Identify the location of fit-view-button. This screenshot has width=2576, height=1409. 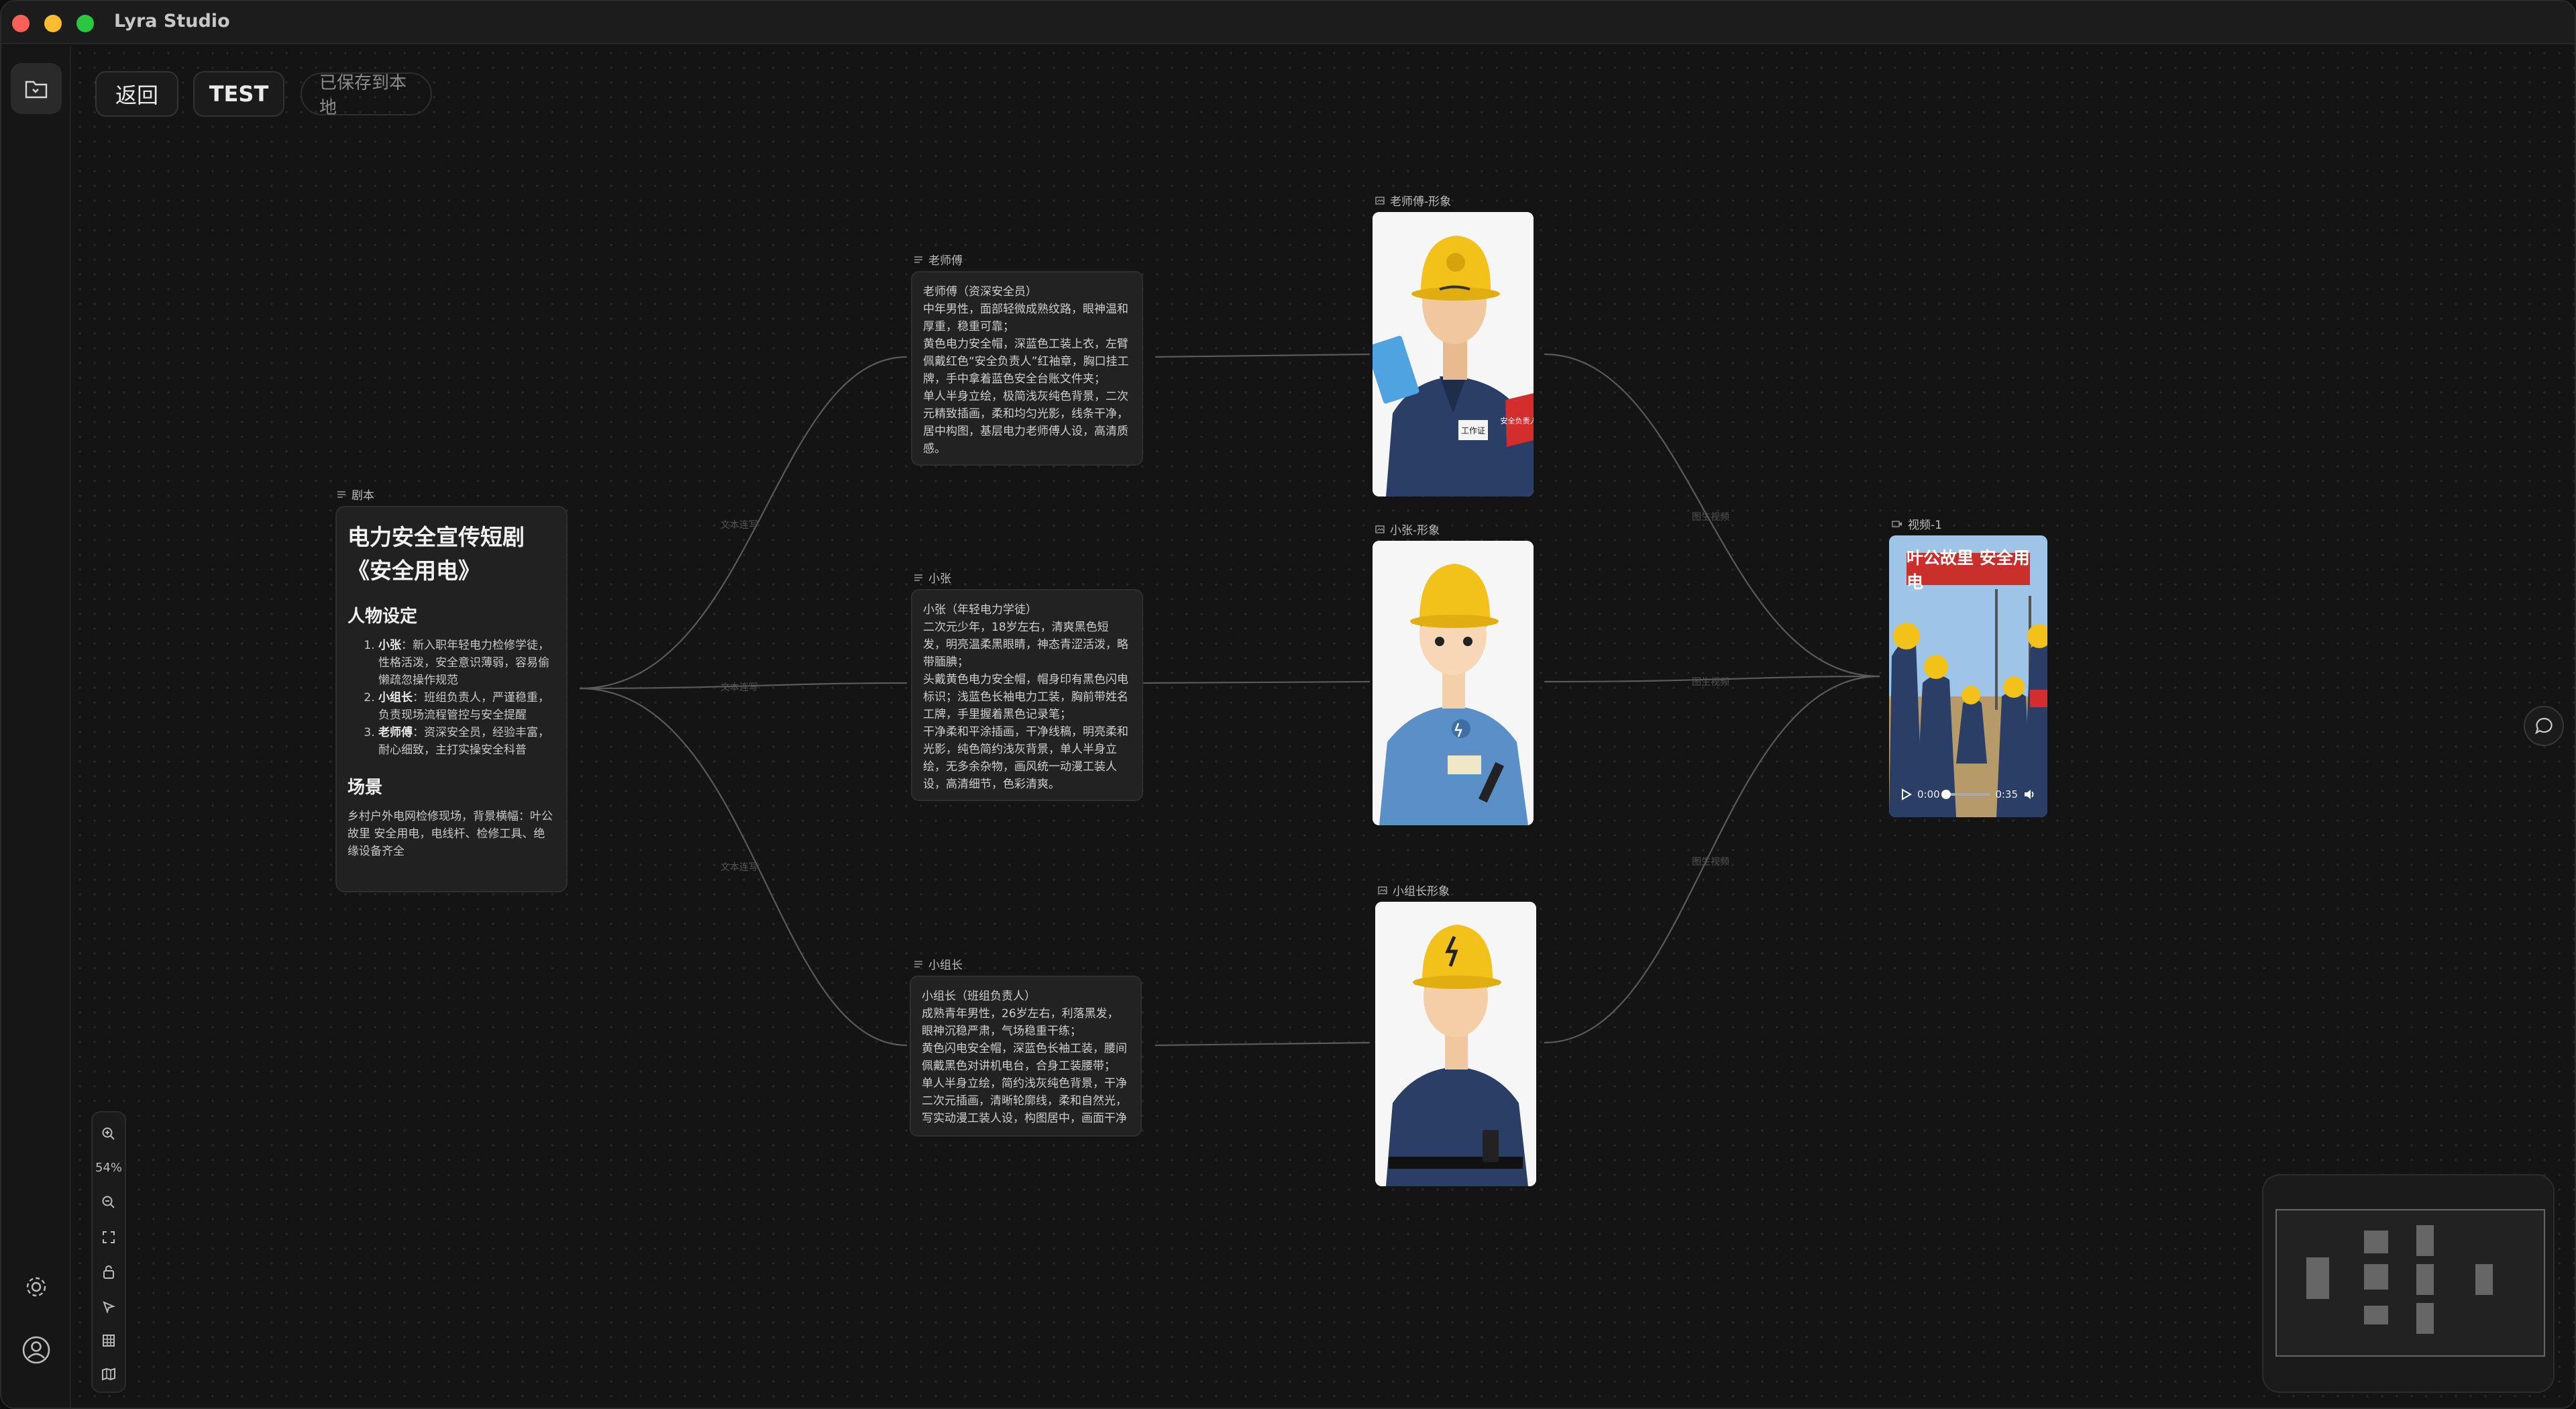
(109, 1237).